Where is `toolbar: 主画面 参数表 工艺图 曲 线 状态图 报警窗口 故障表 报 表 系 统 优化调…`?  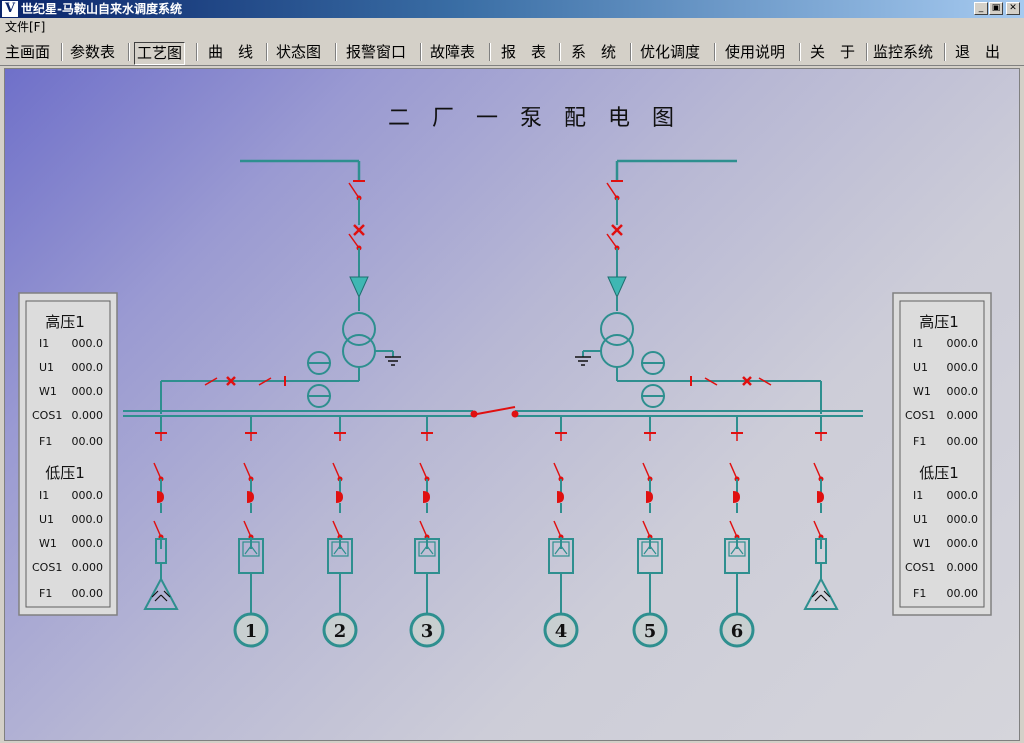 toolbar: 主画面 参数表 工艺图 曲 线 状态图 报警窗口 故障表 报 表 系 统 优化调… is located at coordinates (512, 52).